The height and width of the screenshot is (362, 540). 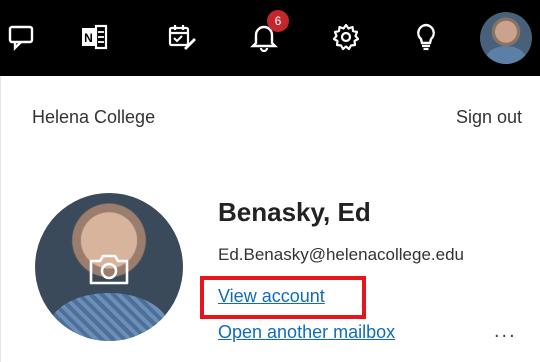 What do you see at coordinates (489, 117) in the screenshot?
I see `sign-out-link: Sign out` at bounding box center [489, 117].